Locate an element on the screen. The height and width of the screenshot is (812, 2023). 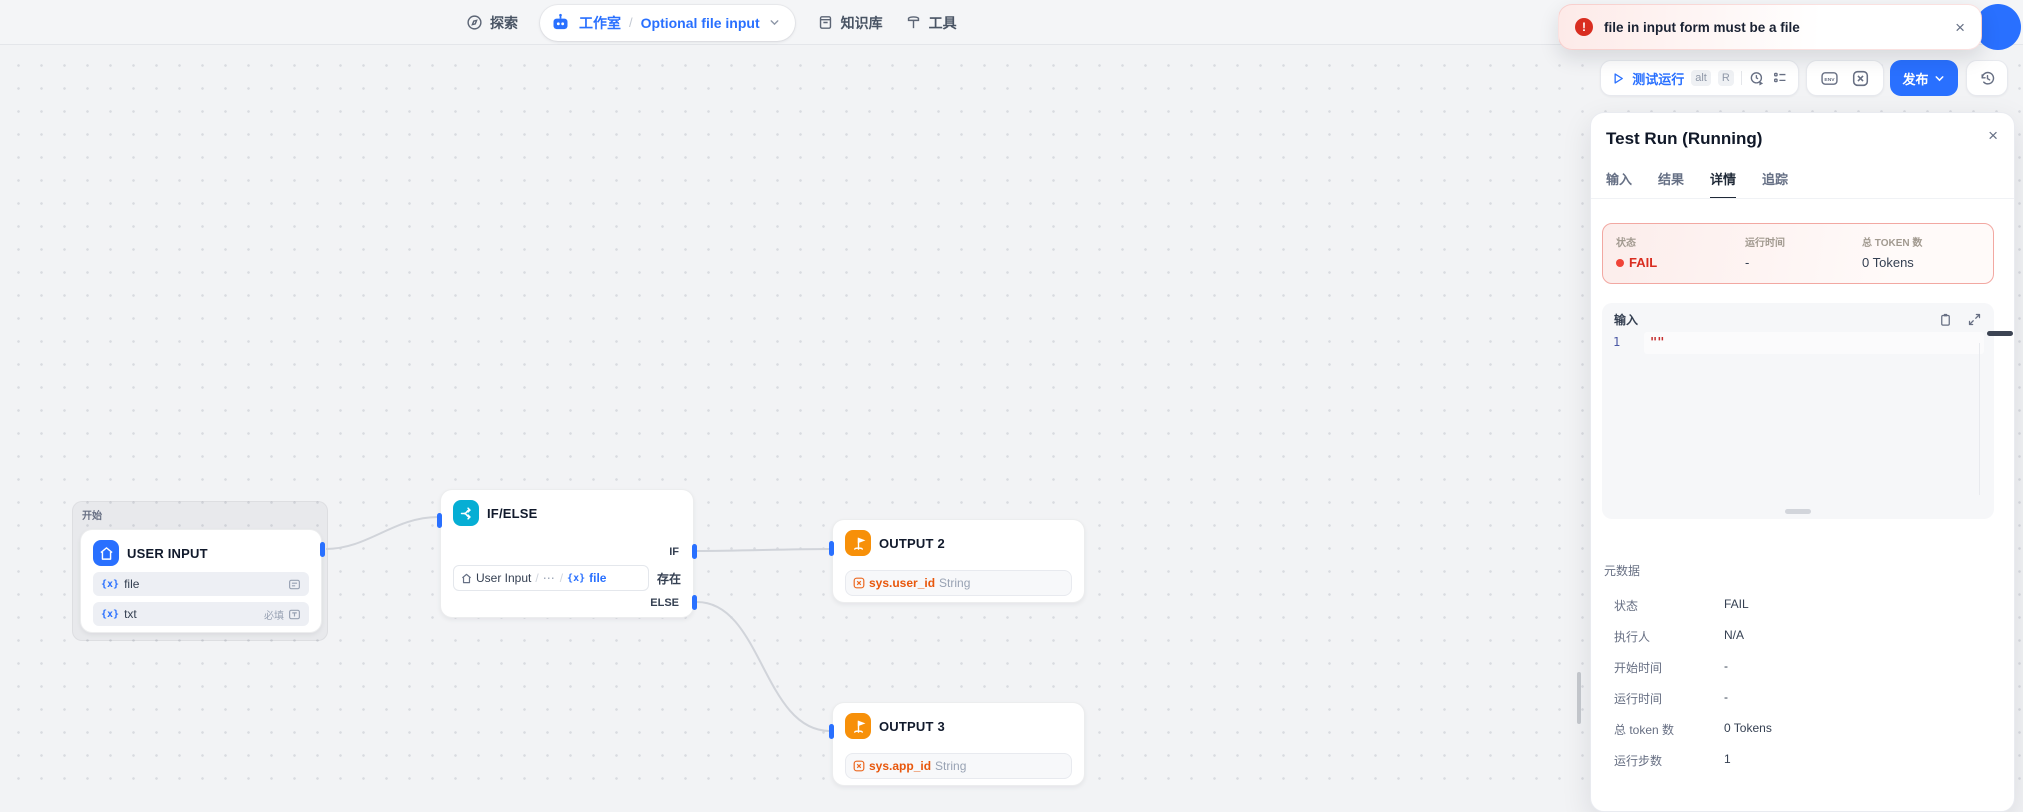
version-history-icon is located at coordinates (1987, 78).